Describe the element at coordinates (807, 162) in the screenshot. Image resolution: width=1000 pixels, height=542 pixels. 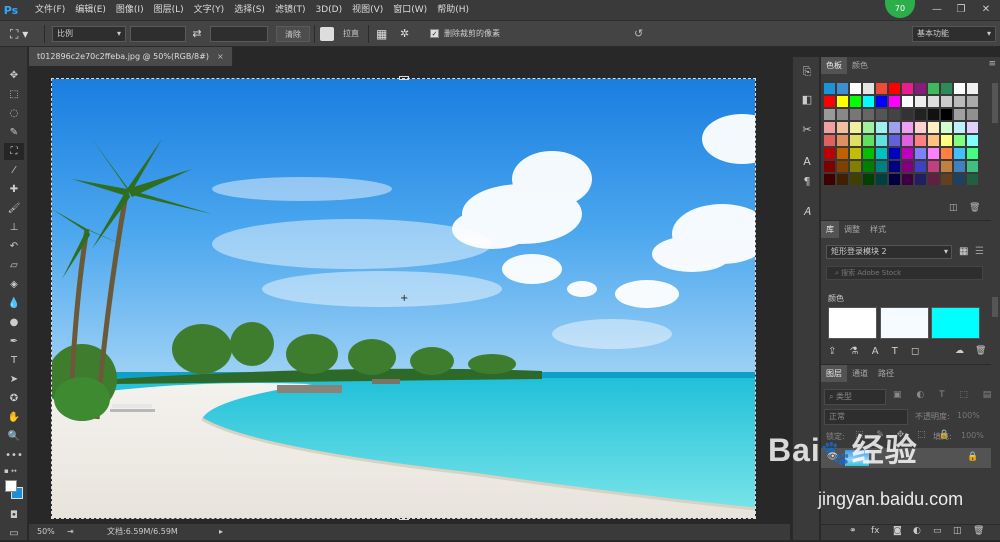
I see `character-icon: A` at that location.